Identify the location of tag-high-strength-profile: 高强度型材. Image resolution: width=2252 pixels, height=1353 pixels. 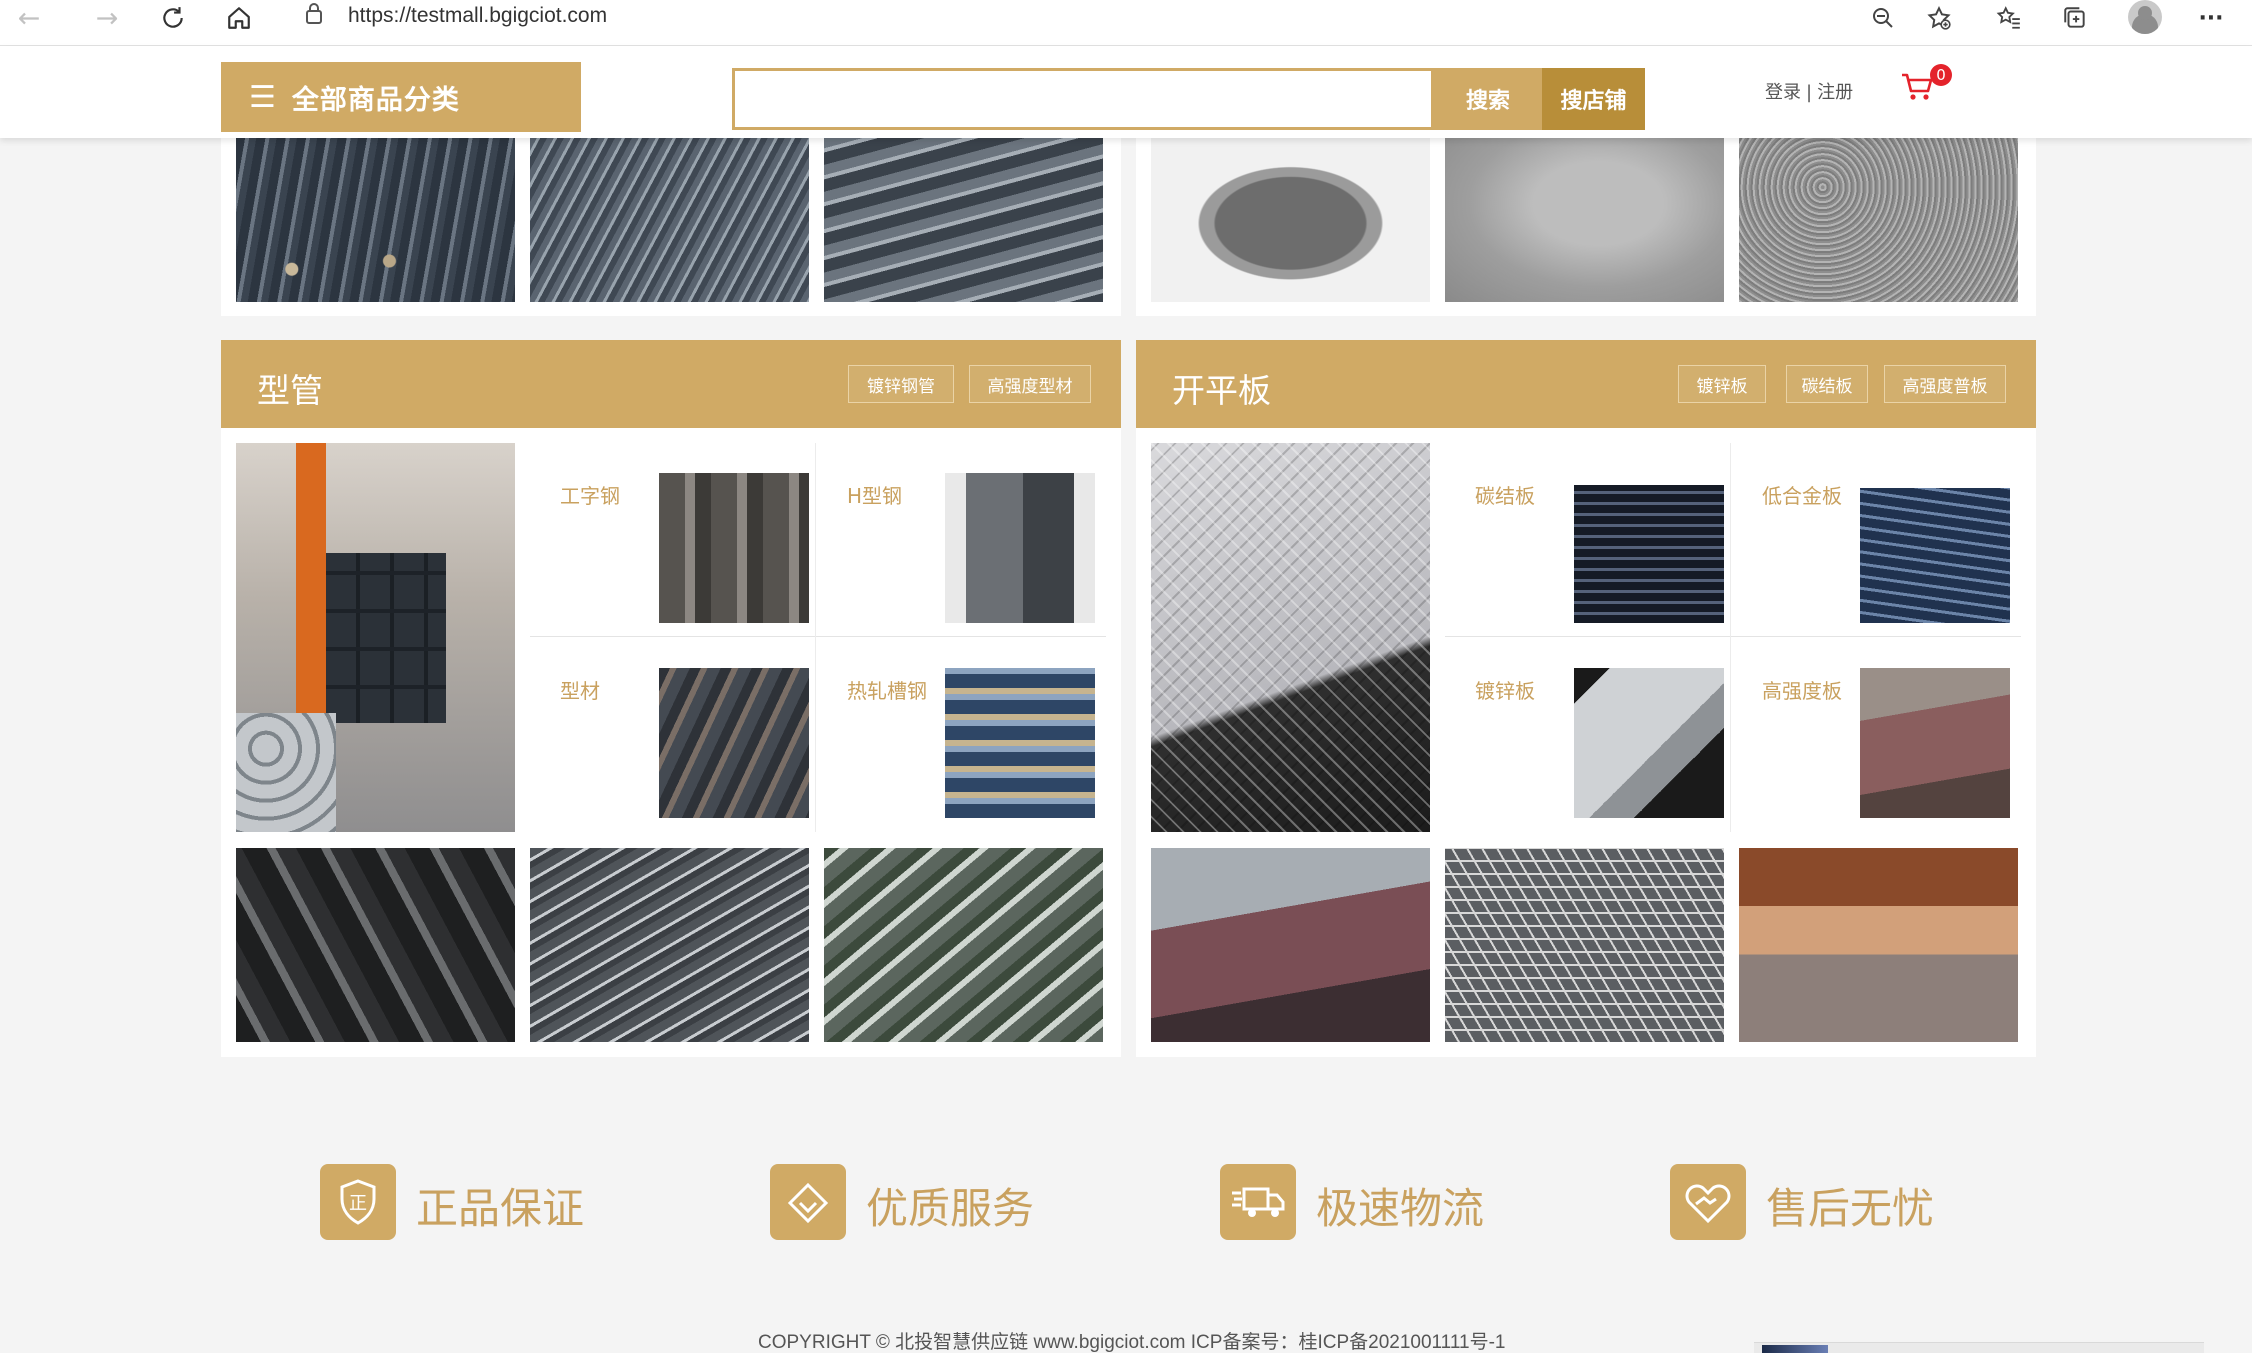
(1030, 384).